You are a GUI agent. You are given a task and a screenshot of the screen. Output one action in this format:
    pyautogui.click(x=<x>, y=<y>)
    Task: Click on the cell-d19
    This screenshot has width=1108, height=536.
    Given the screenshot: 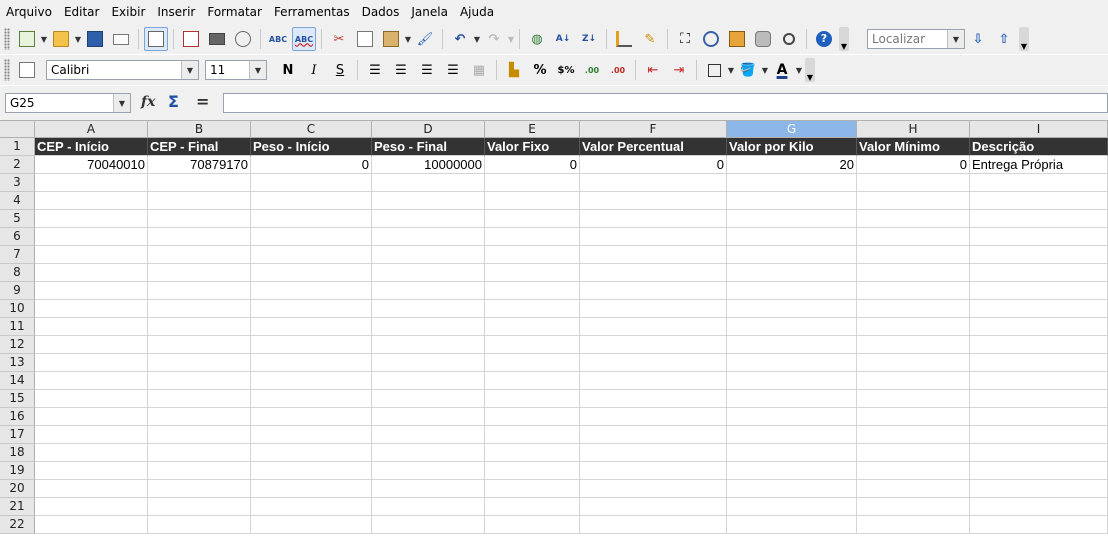 What is the action you would take?
    pyautogui.click(x=428, y=471)
    